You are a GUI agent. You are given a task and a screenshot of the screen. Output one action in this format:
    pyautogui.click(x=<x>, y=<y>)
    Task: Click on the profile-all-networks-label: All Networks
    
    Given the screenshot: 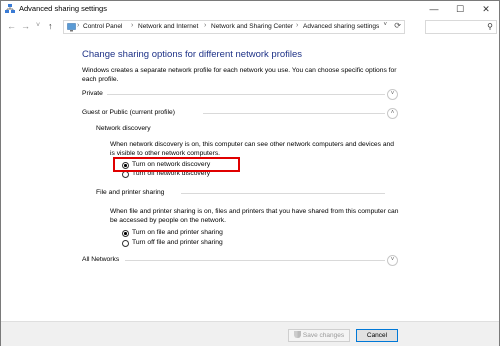 What is the action you would take?
    pyautogui.click(x=100, y=259)
    